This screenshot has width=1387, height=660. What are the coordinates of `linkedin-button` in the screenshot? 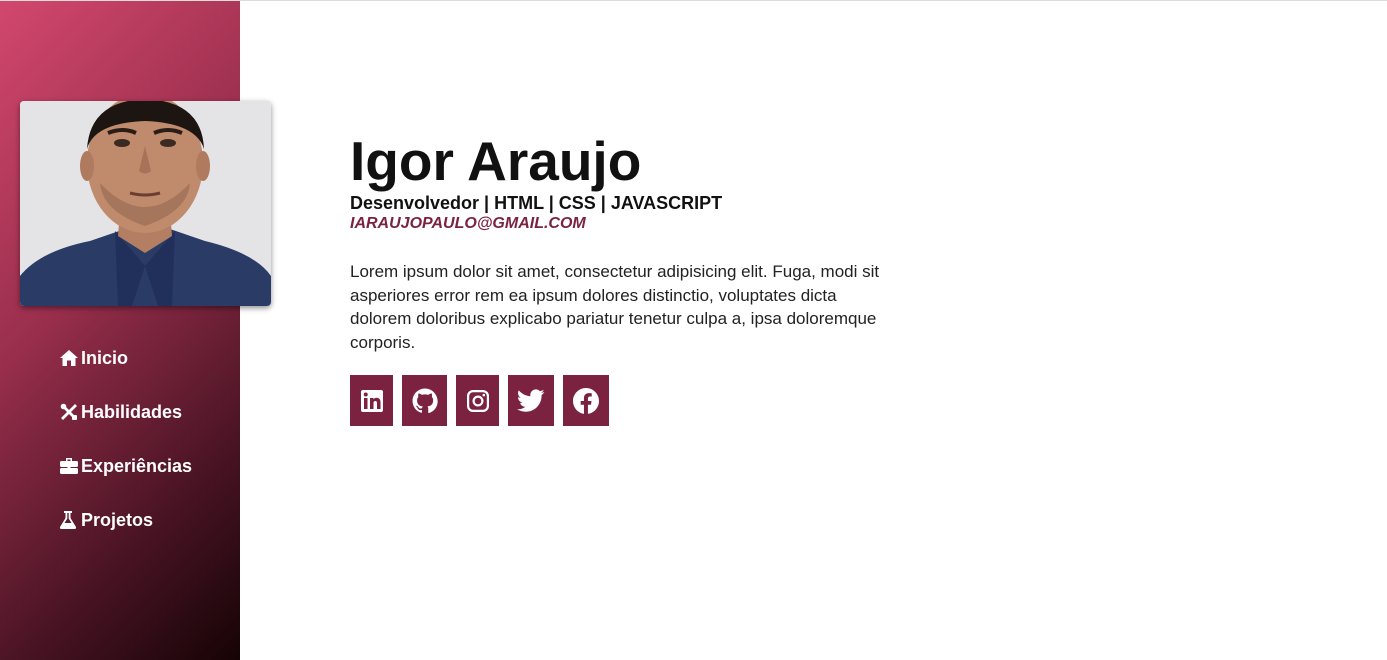 It's located at (371, 400).